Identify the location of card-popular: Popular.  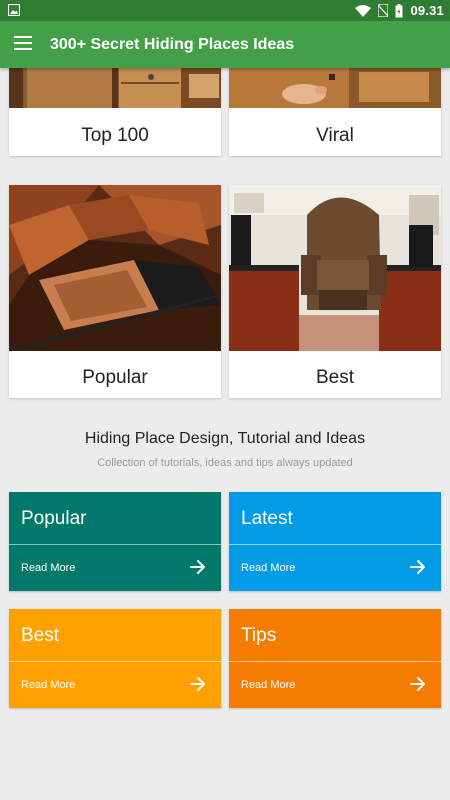
(115, 291).